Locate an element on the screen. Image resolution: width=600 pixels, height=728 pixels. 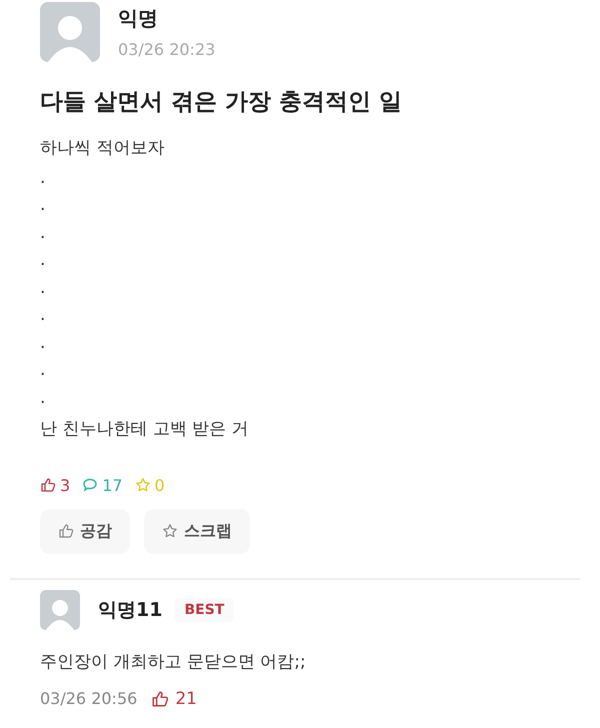
comment-count: 17 is located at coordinates (112, 485).